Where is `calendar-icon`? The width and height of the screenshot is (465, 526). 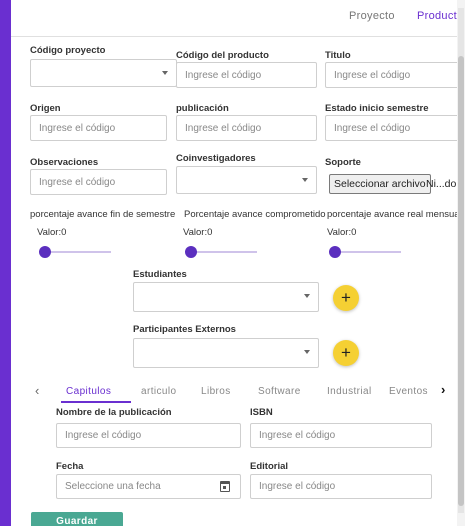
calendar-icon is located at coordinates (225, 486).